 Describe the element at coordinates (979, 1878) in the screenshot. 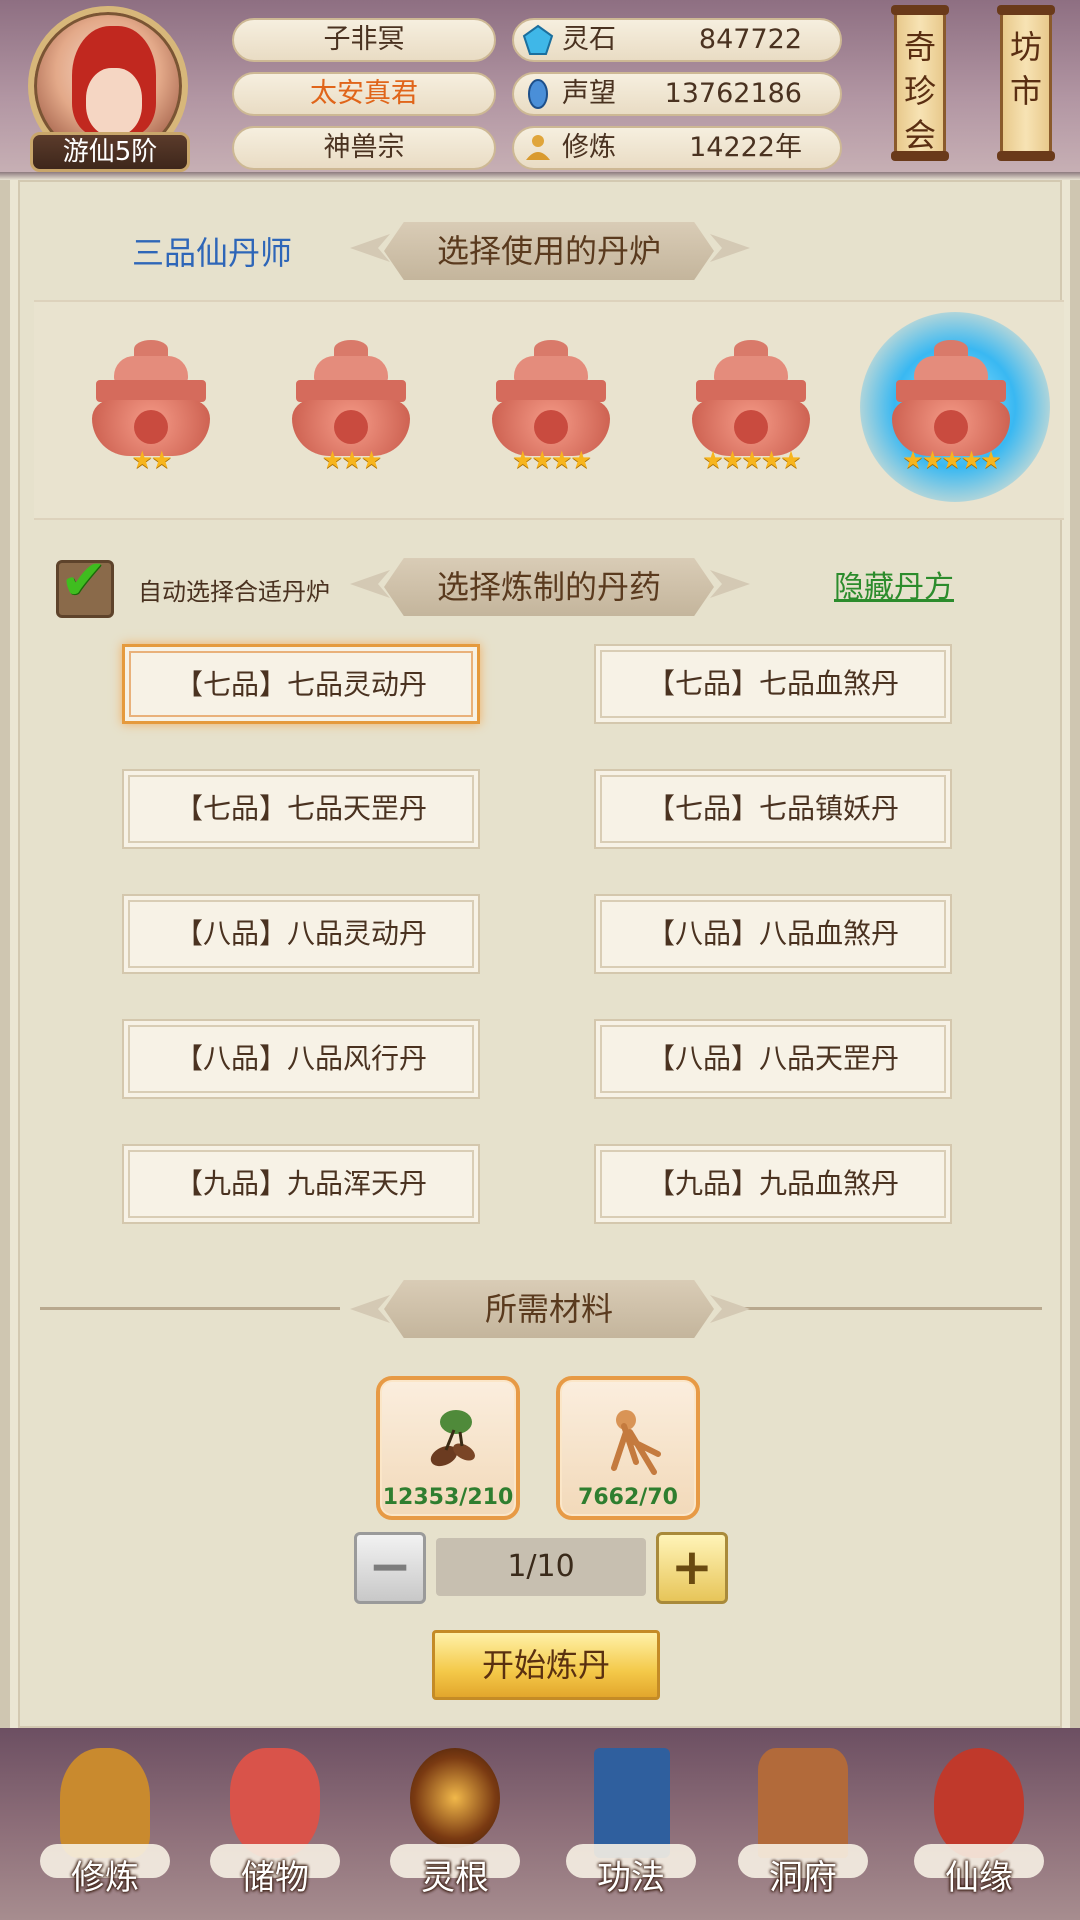

I see `nav-label: 仙缘` at that location.